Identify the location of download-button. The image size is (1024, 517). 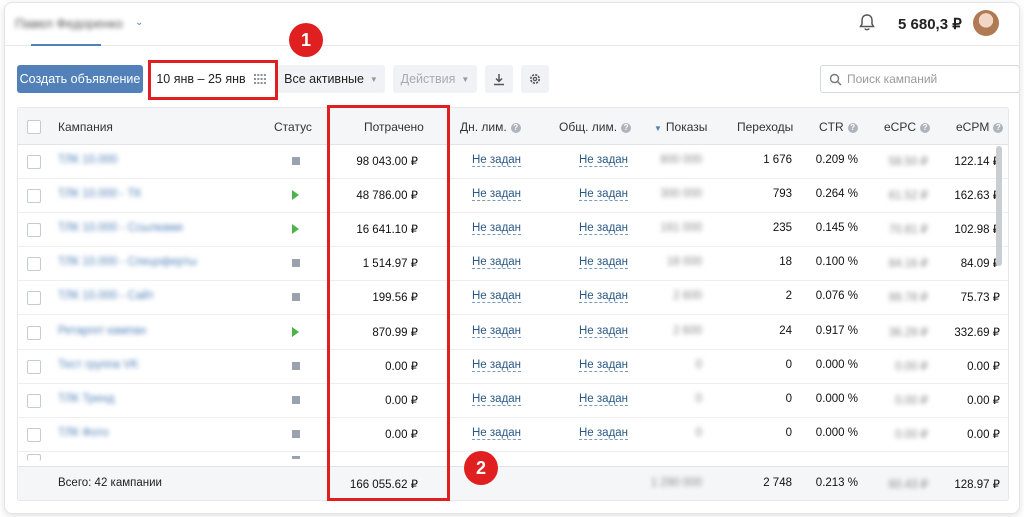
(499, 79).